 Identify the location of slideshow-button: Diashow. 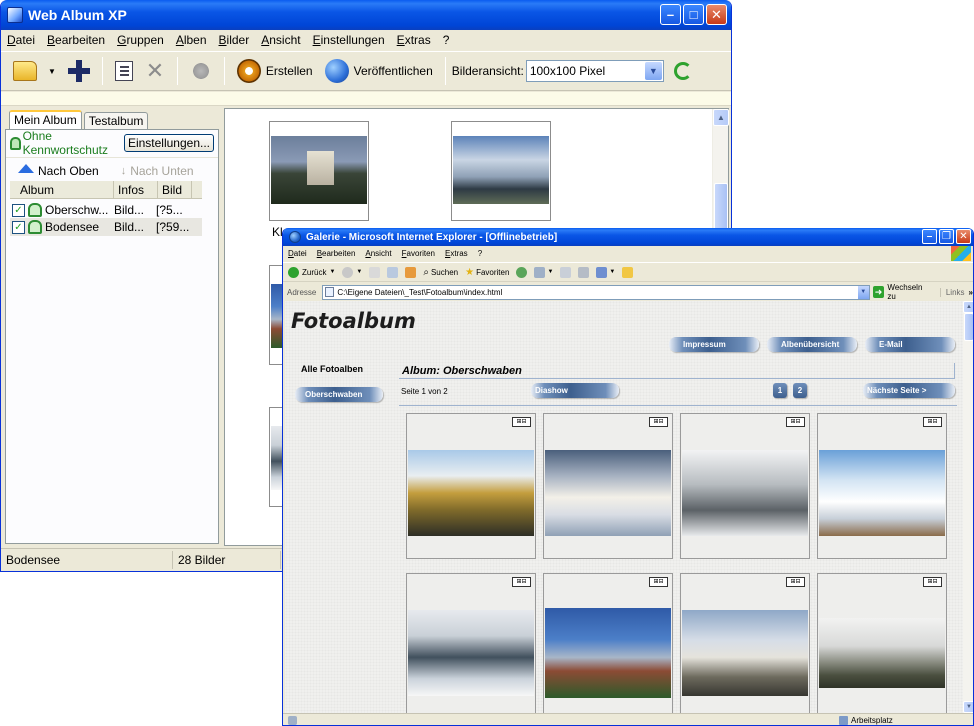
(575, 390).